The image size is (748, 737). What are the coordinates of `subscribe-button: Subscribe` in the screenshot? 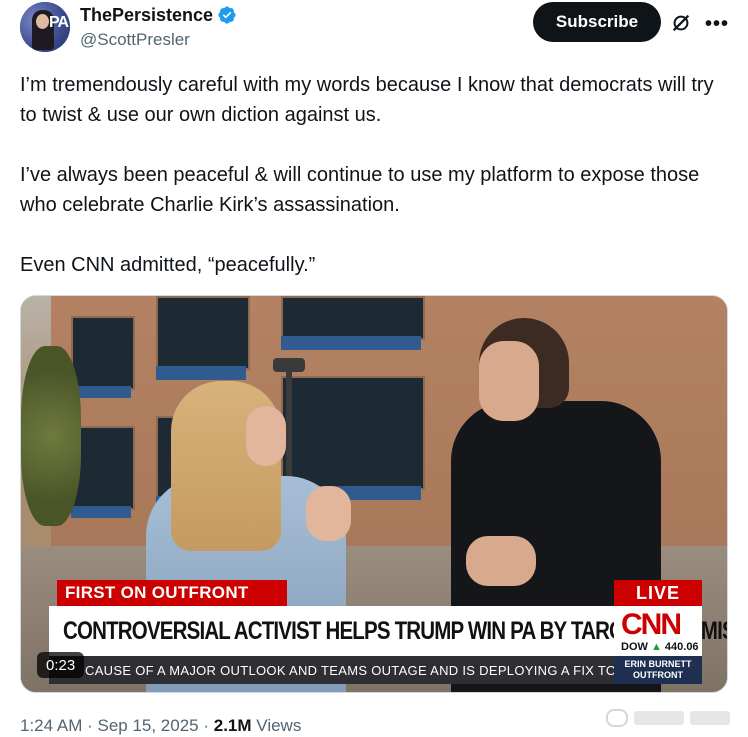 It's located at (597, 22).